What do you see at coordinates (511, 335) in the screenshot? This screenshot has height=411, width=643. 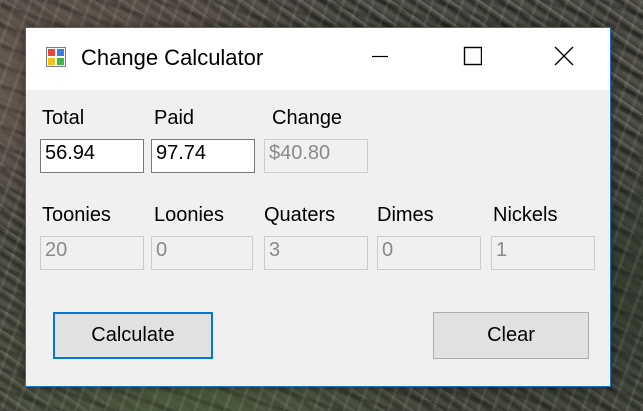 I see `clear-button: Clear` at bounding box center [511, 335].